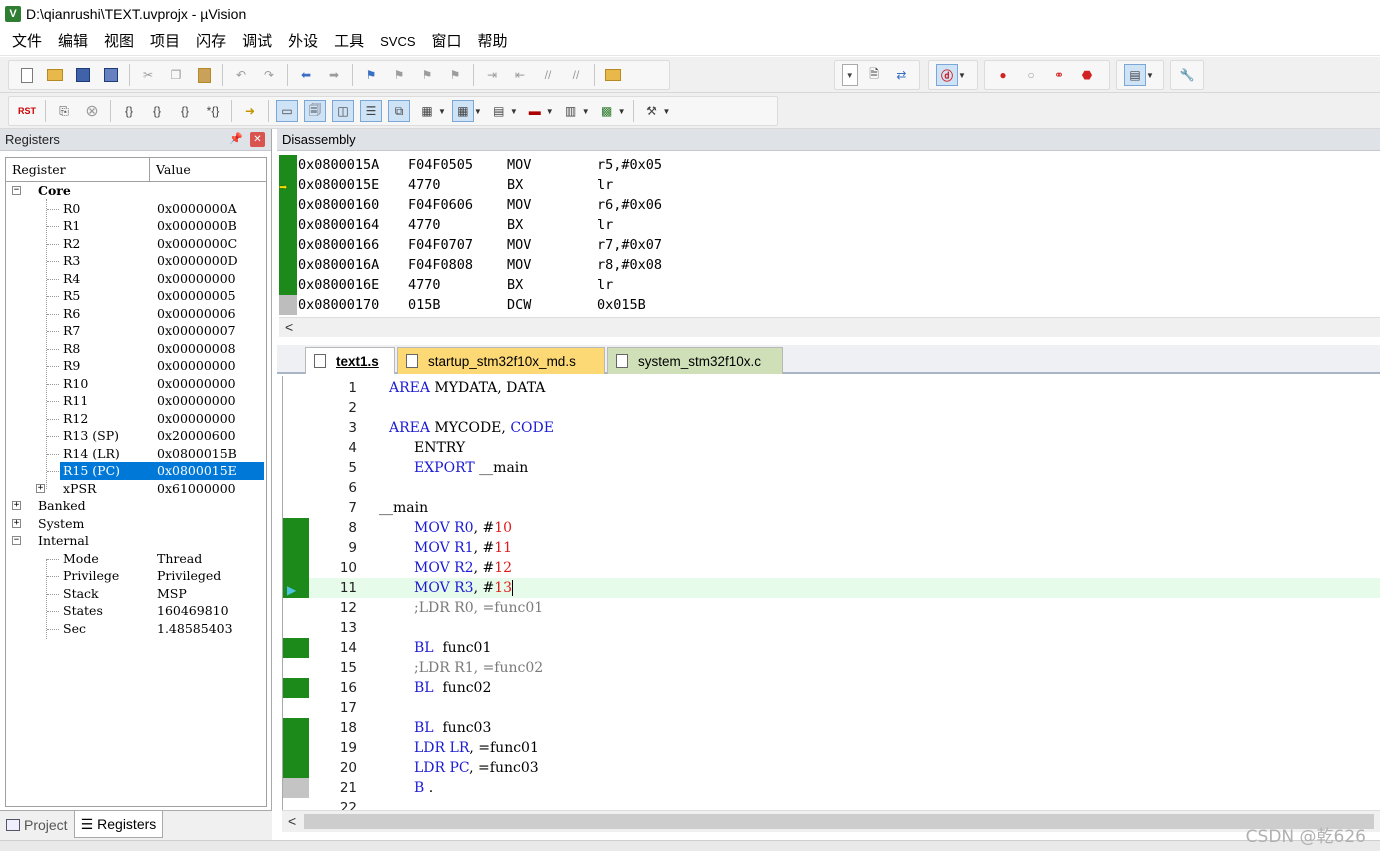  What do you see at coordinates (492, 75) in the screenshot?
I see `indent-button: ⇥` at bounding box center [492, 75].